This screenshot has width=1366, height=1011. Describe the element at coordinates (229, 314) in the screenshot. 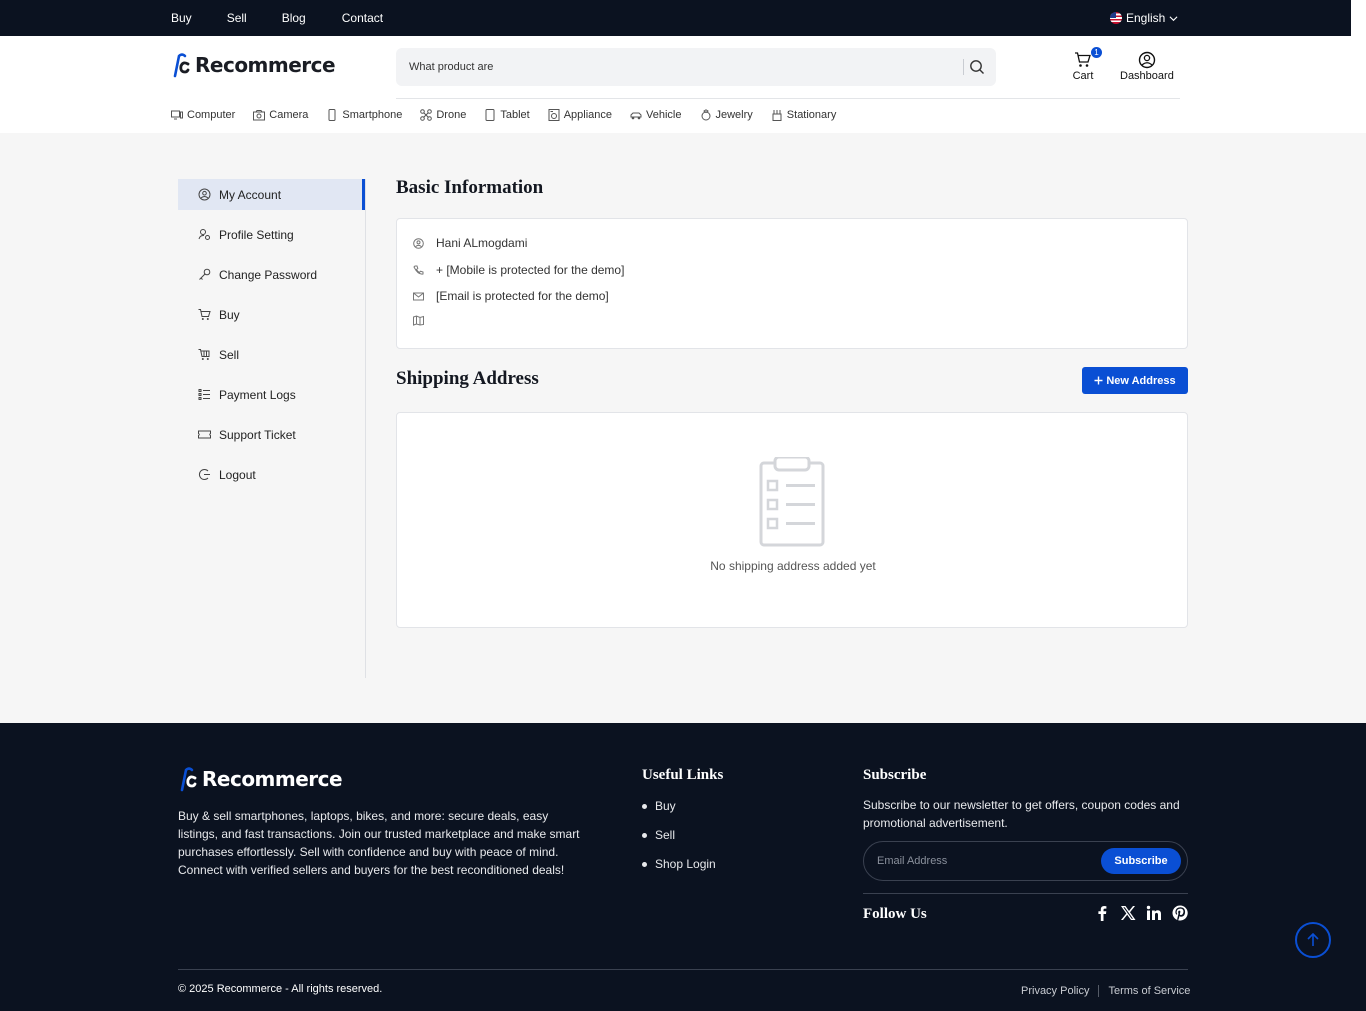

I see `sidebar-item-label: Buy` at that location.